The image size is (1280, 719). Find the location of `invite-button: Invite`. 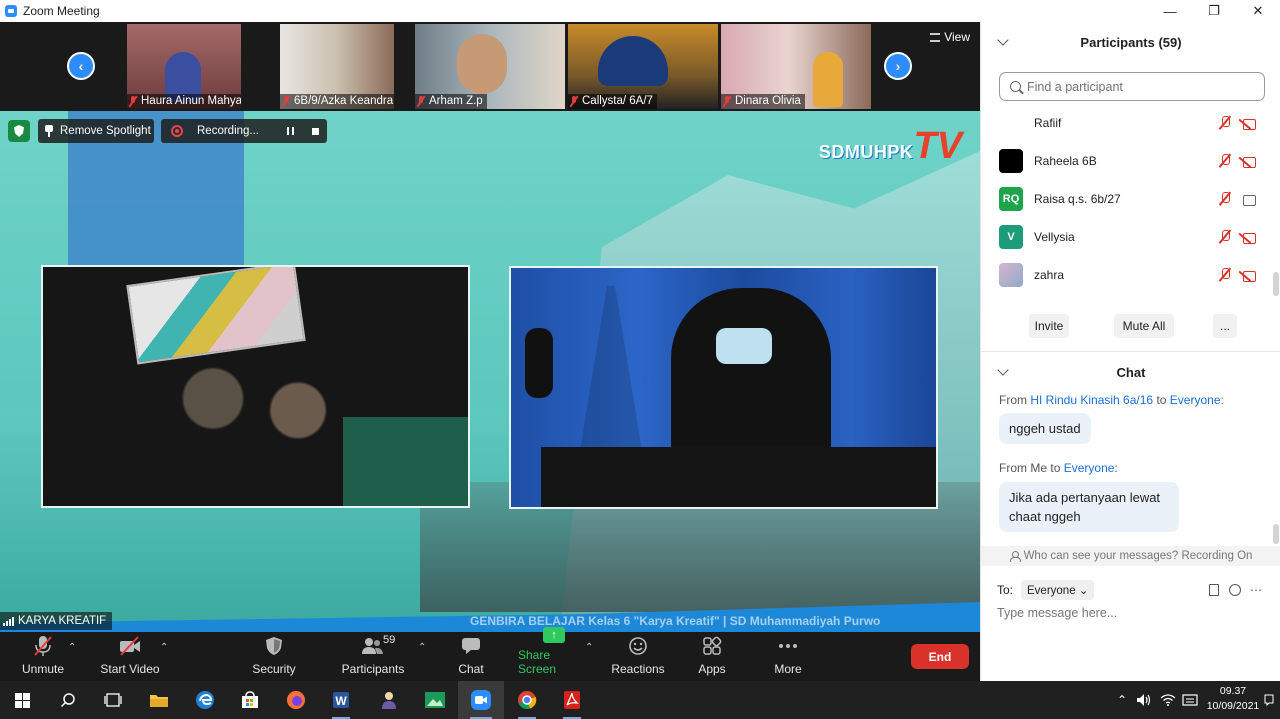

invite-button: Invite is located at coordinates (1049, 326).